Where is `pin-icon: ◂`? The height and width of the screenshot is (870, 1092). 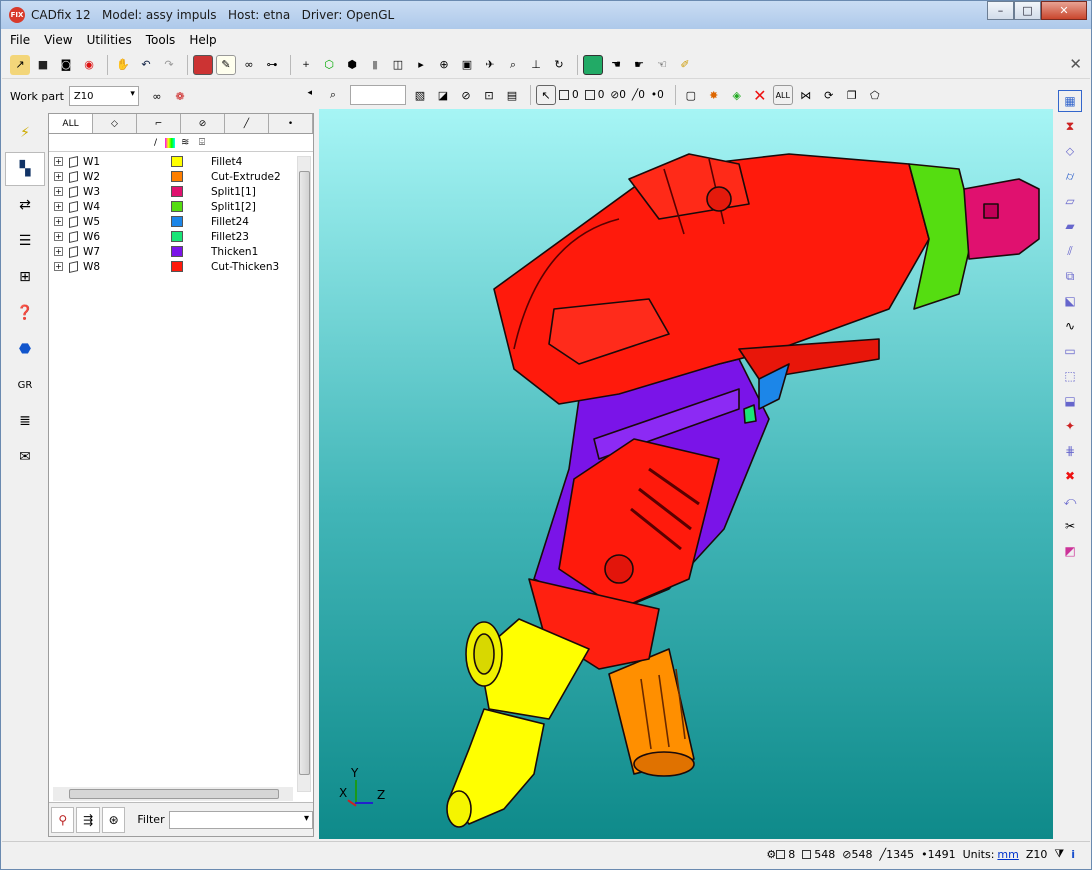
pin-icon: ◂ is located at coordinates (309, 93).